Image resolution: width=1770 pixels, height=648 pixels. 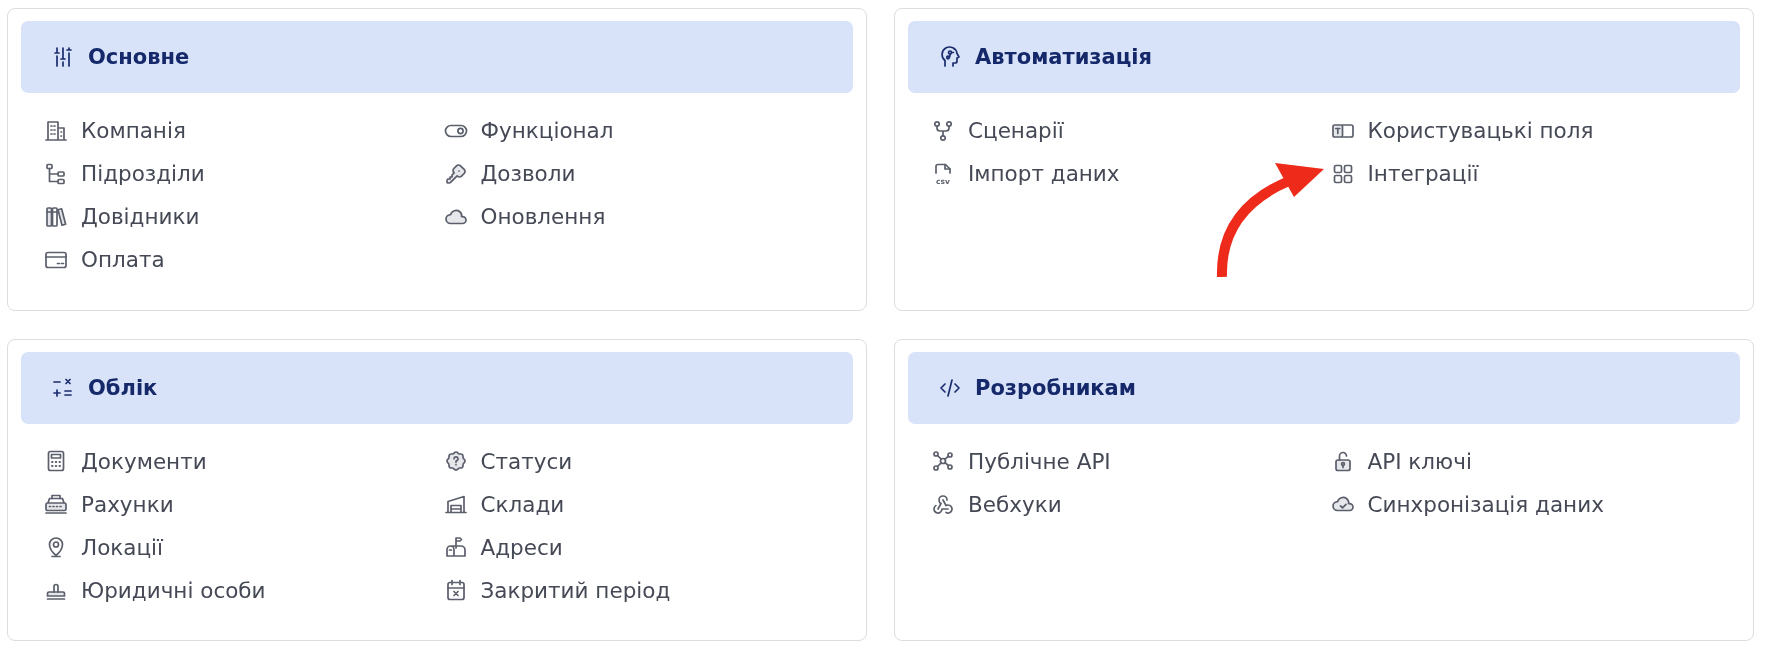 What do you see at coordinates (557, 590) in the screenshot?
I see `settings-link: Закритий період` at bounding box center [557, 590].